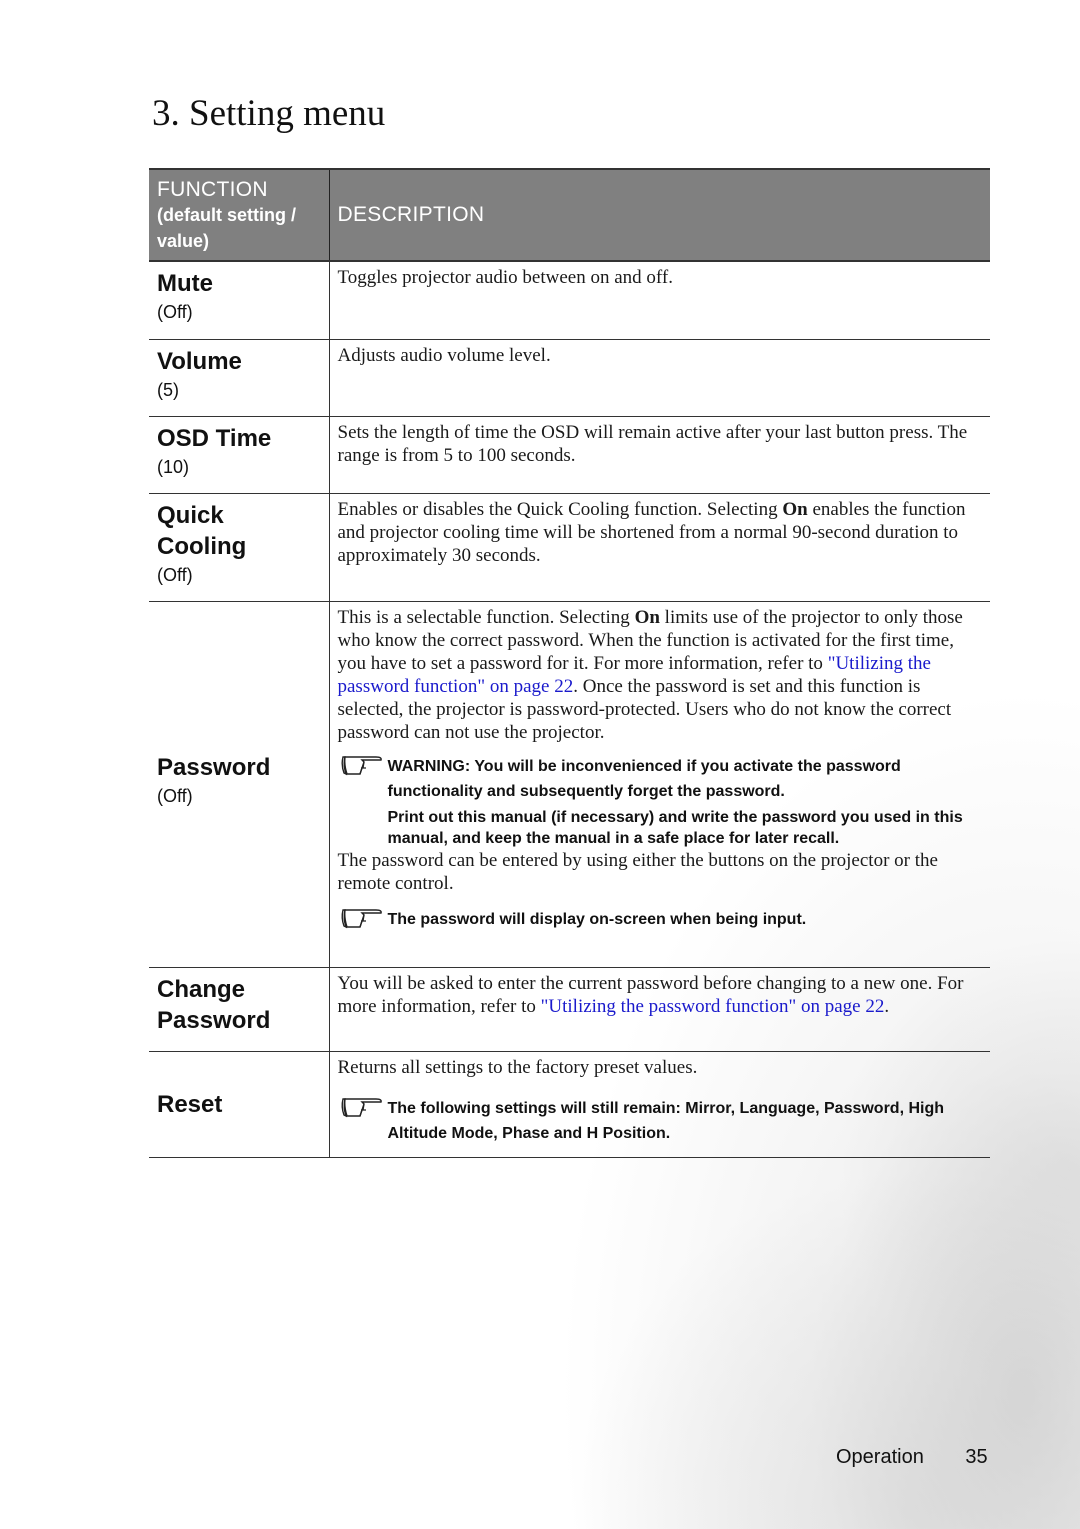 This screenshot has width=1080, height=1529. Describe the element at coordinates (239, 455) in the screenshot. I see `function-cell: OSD Time (10)` at that location.